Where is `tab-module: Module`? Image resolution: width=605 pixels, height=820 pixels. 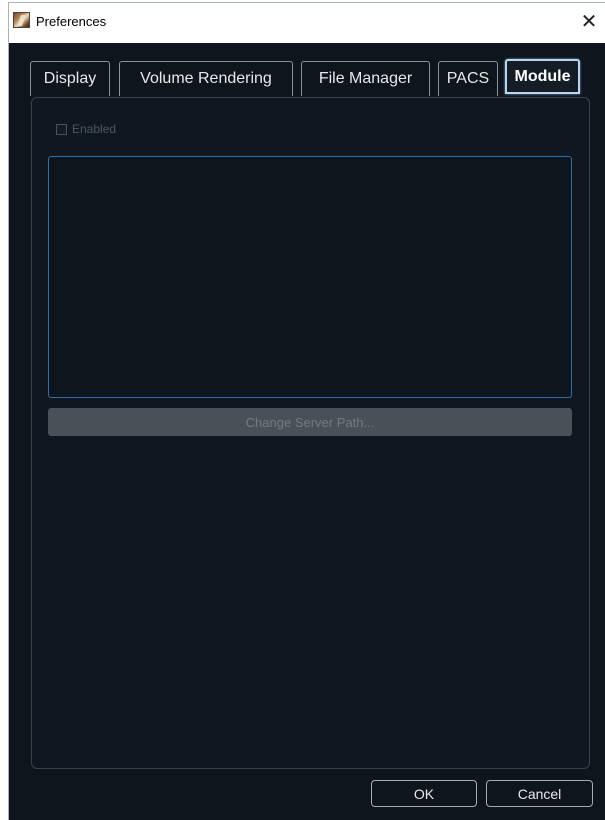 tab-module: Module is located at coordinates (542, 76).